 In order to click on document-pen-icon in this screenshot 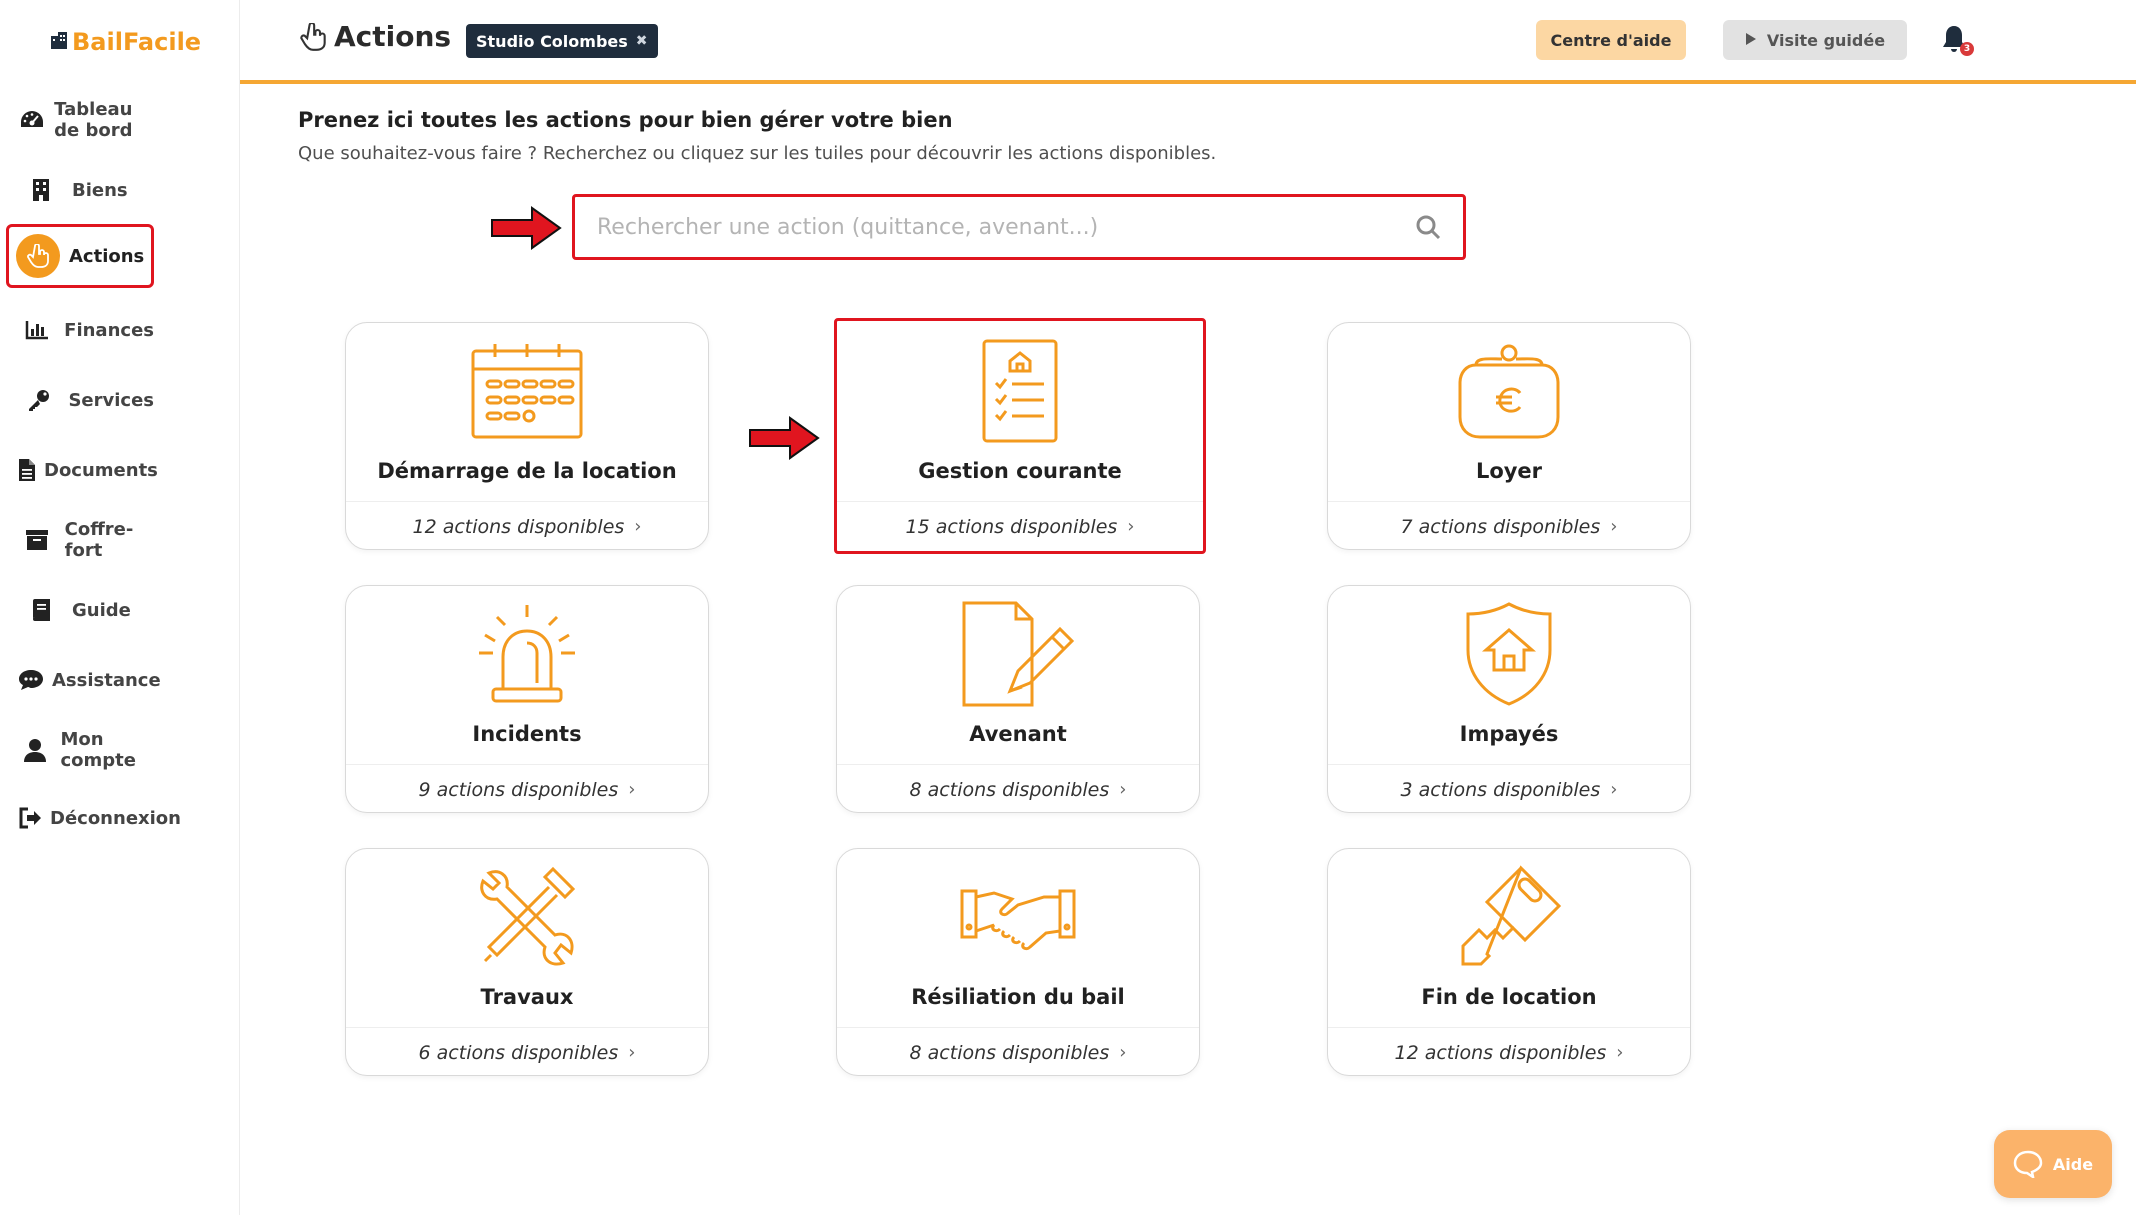, I will do `click(1018, 654)`.